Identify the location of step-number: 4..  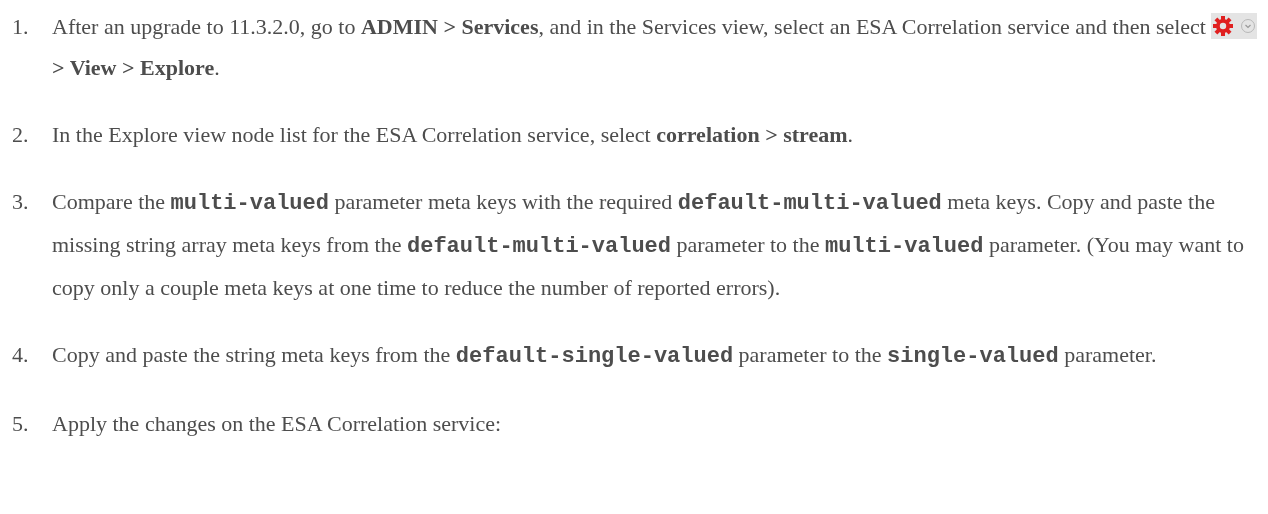
(21, 355).